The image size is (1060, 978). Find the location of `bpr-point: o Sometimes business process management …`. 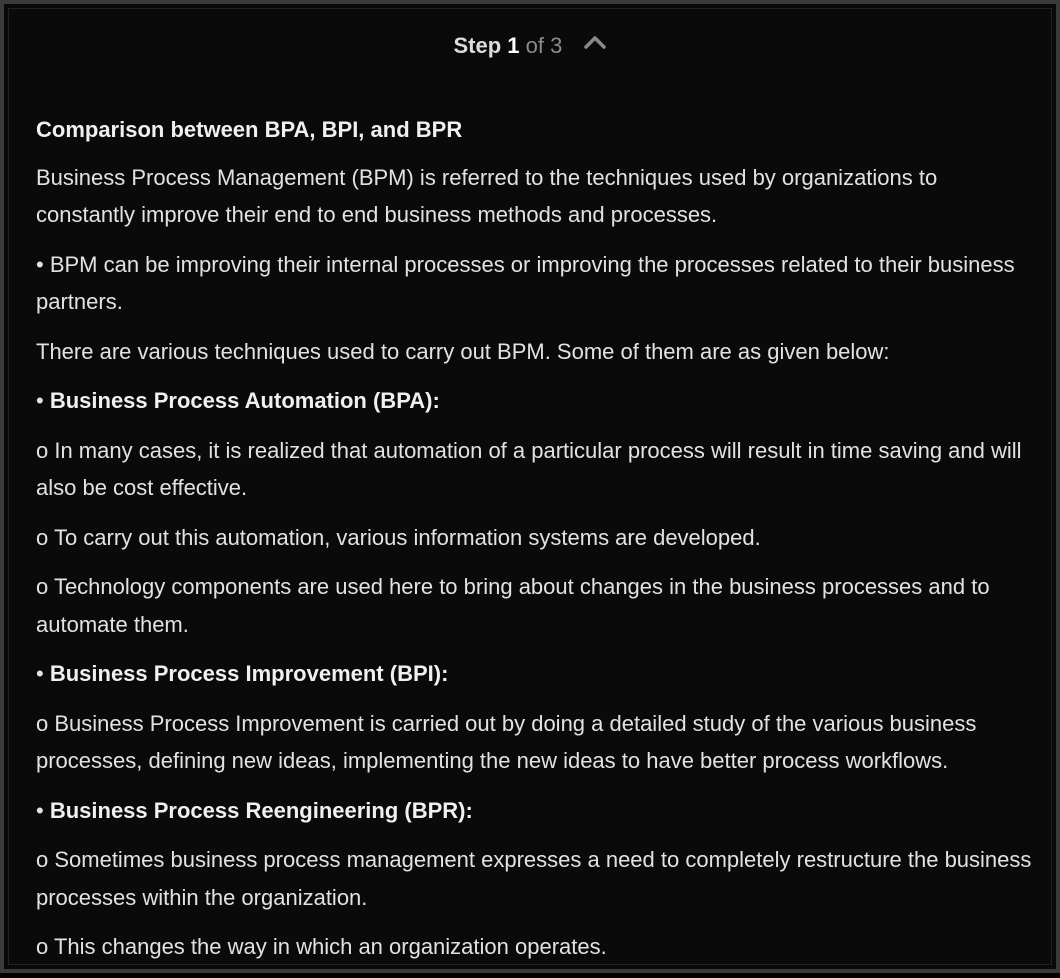

bpr-point: o Sometimes business process management … is located at coordinates (534, 878).